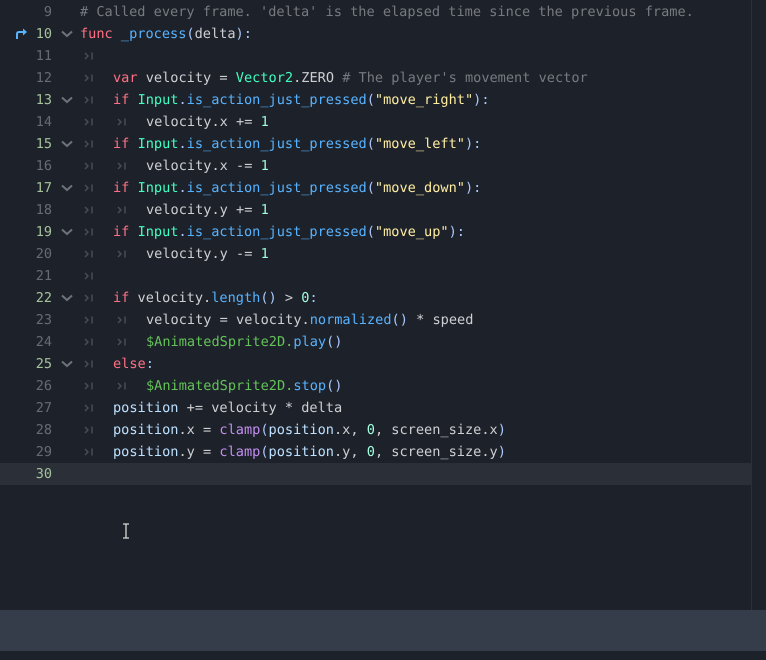 The height and width of the screenshot is (660, 766). I want to click on code-line: velocity.x += 1, so click(207, 122).